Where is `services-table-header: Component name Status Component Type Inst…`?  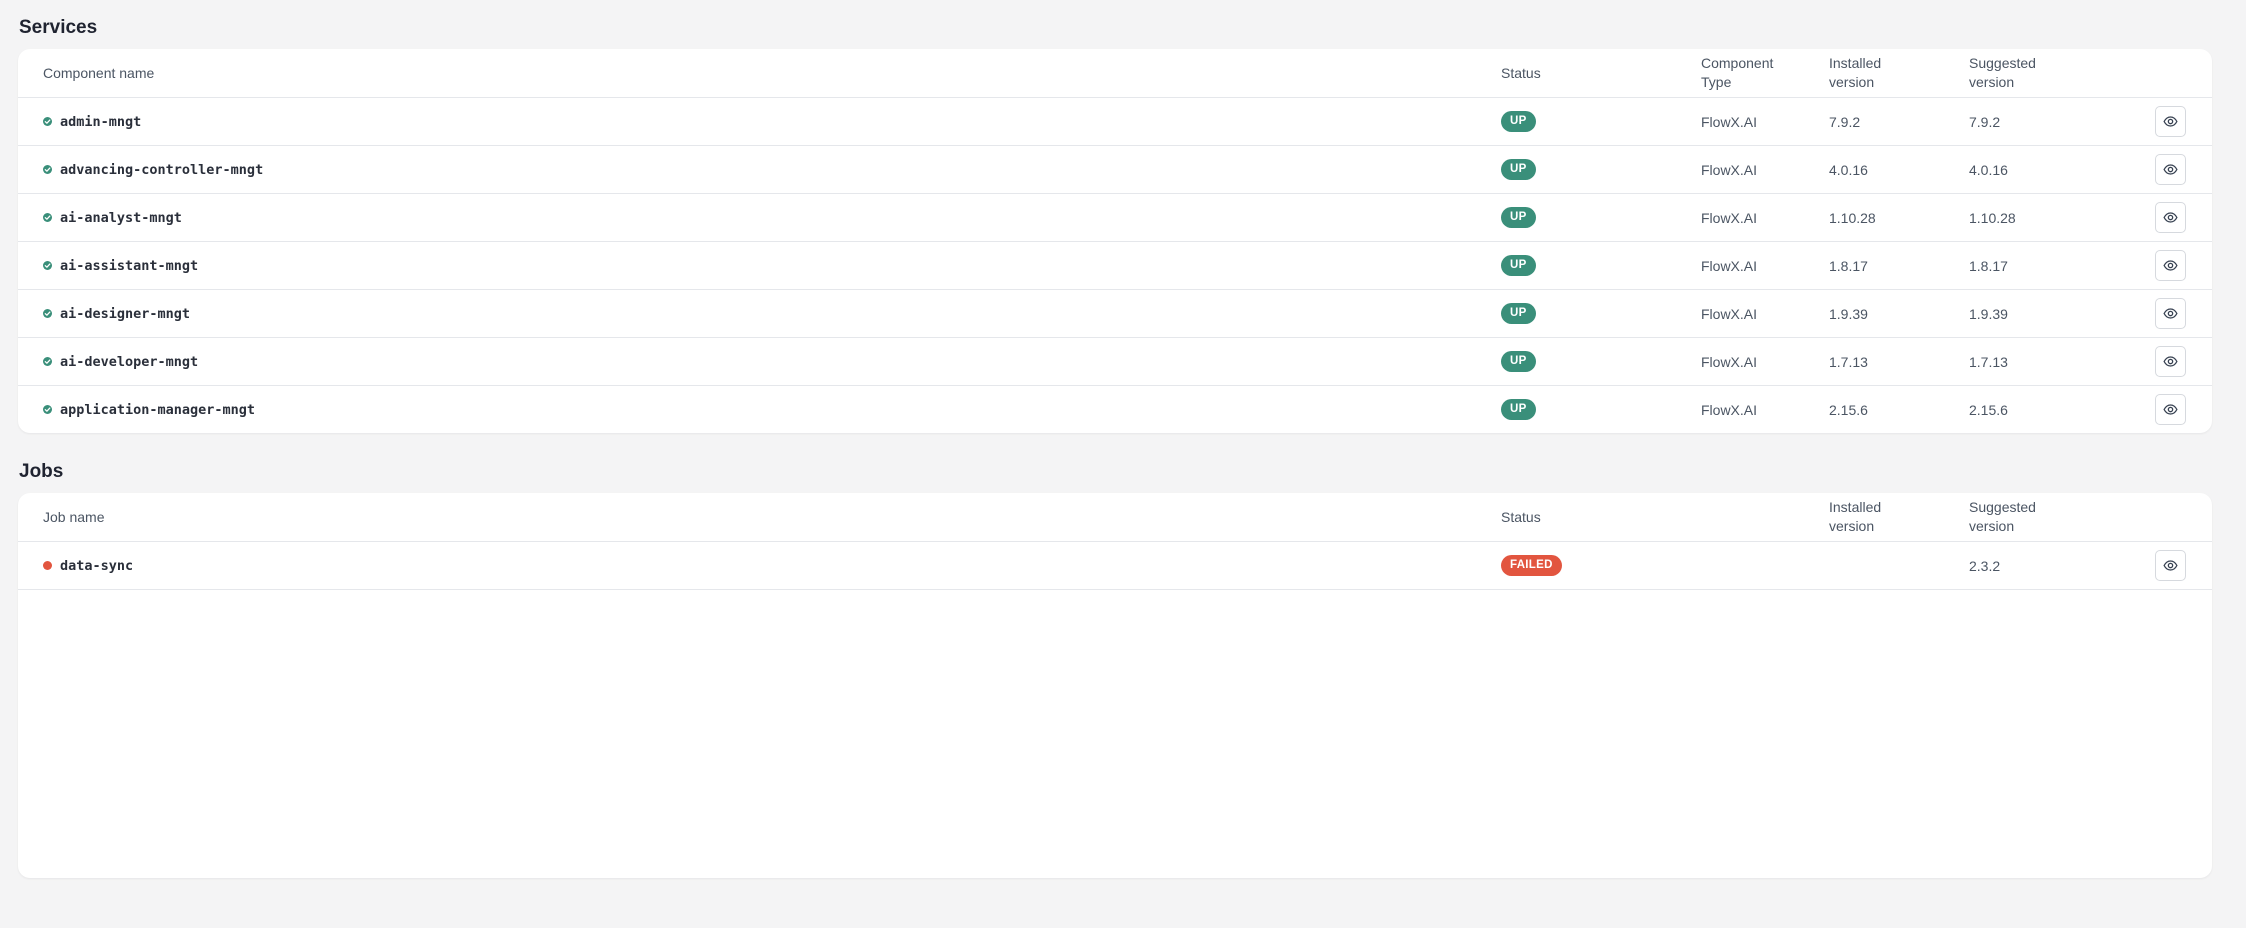
services-table-header: Component name Status Component Type Inst… is located at coordinates (1115, 73).